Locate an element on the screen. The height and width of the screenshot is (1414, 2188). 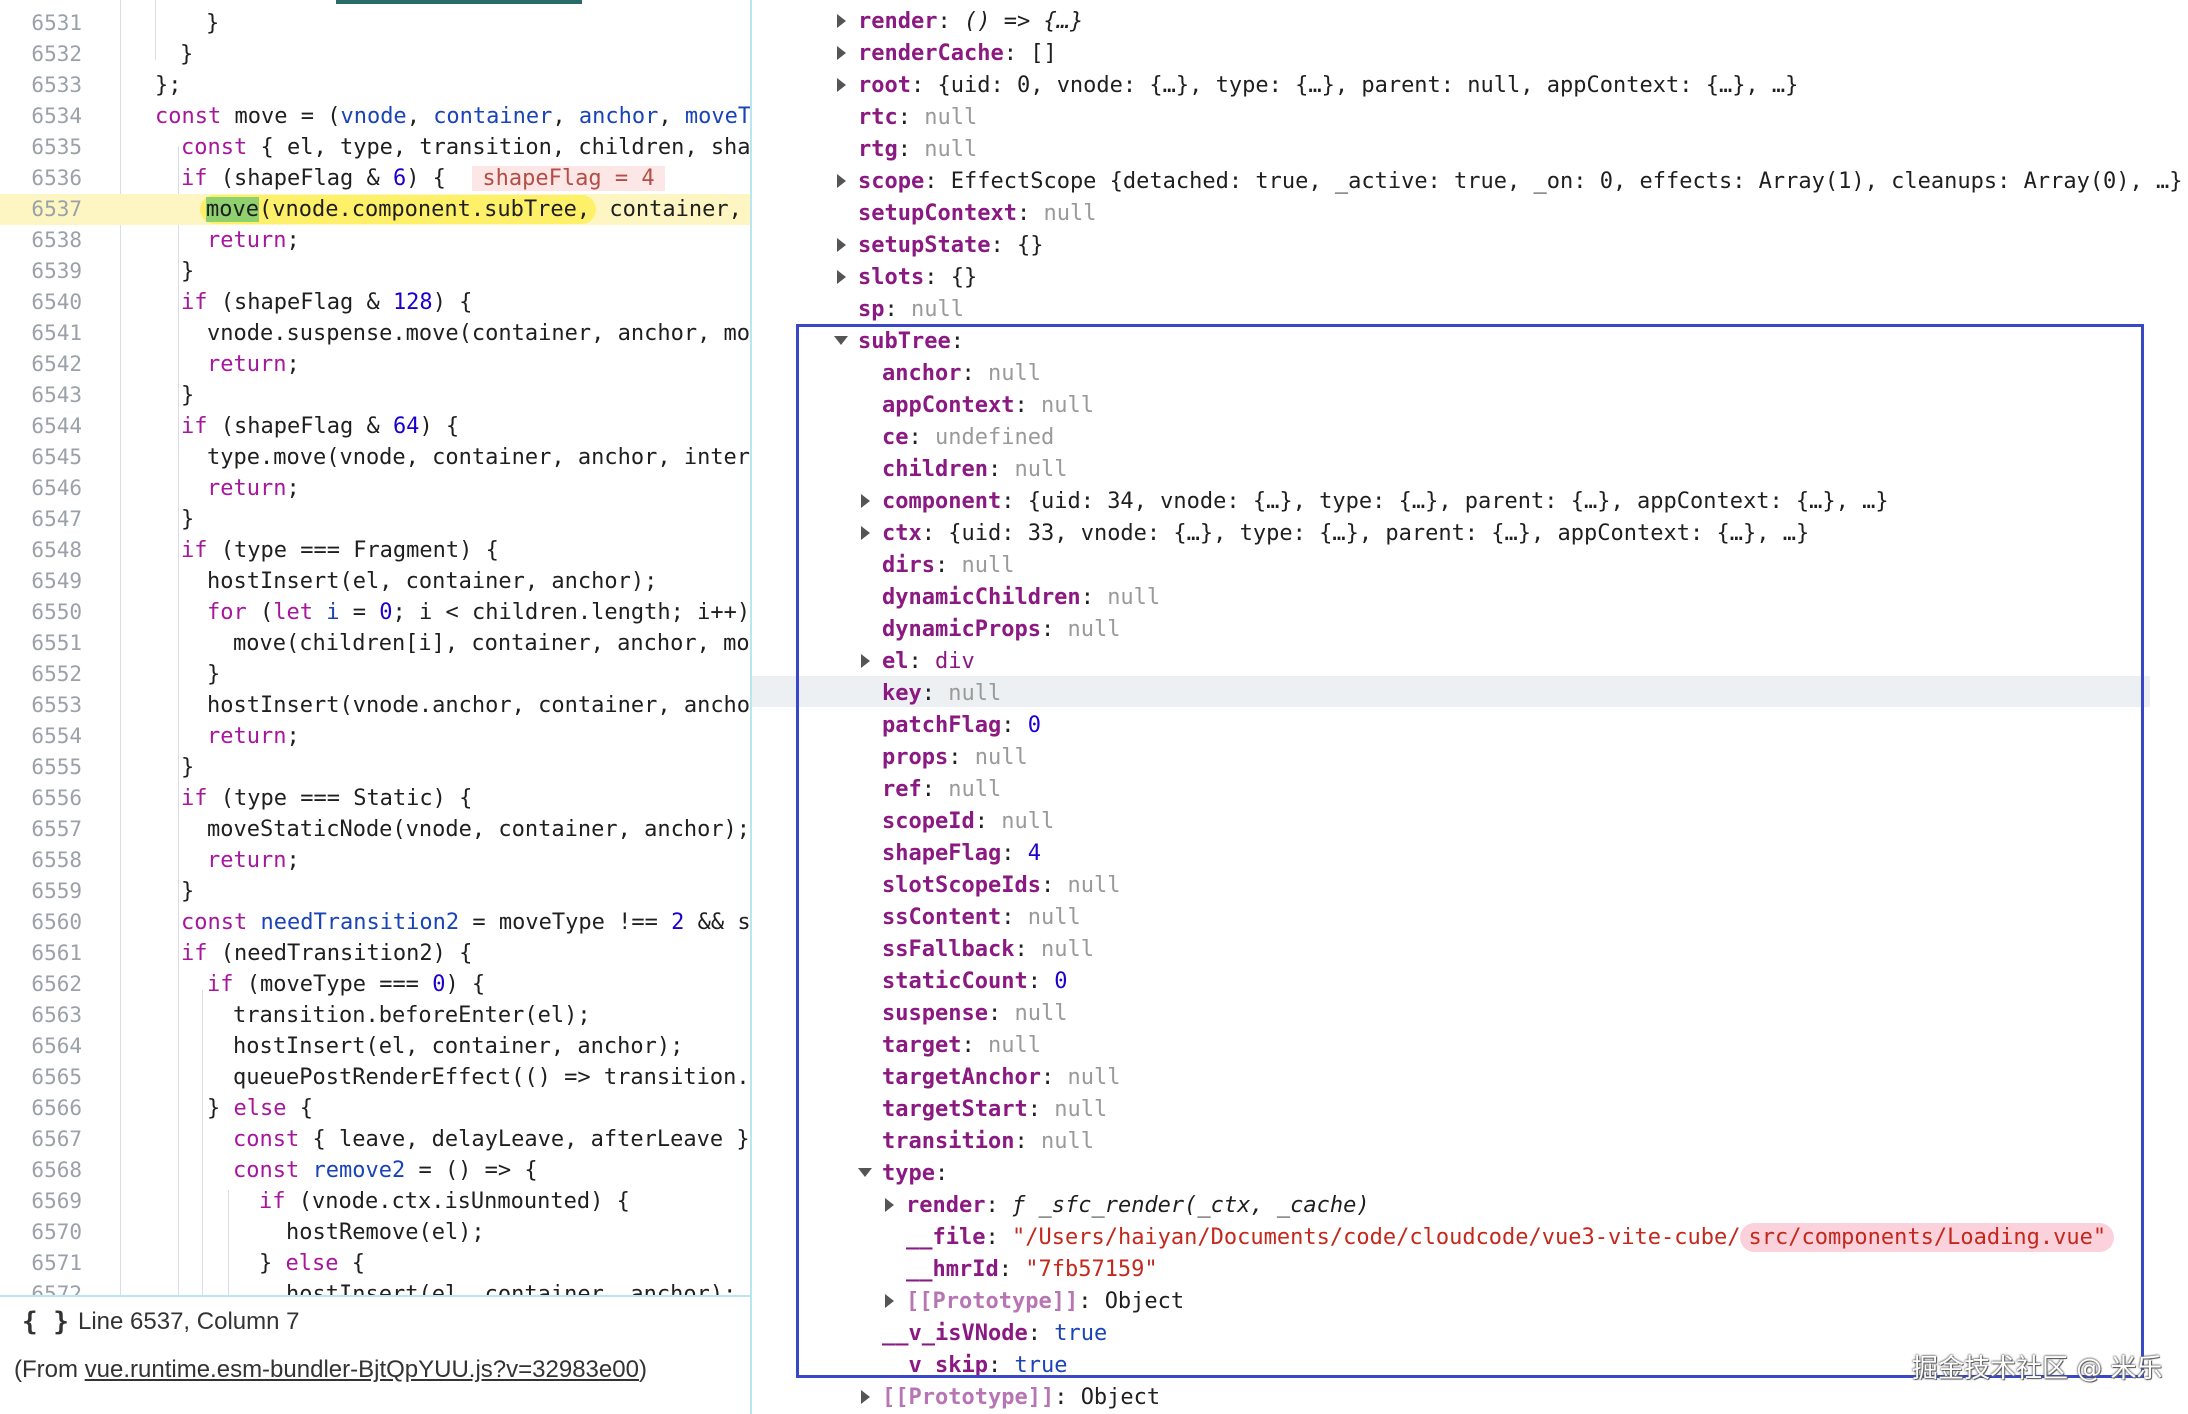
line-number: 6546 is located at coordinates (56, 488).